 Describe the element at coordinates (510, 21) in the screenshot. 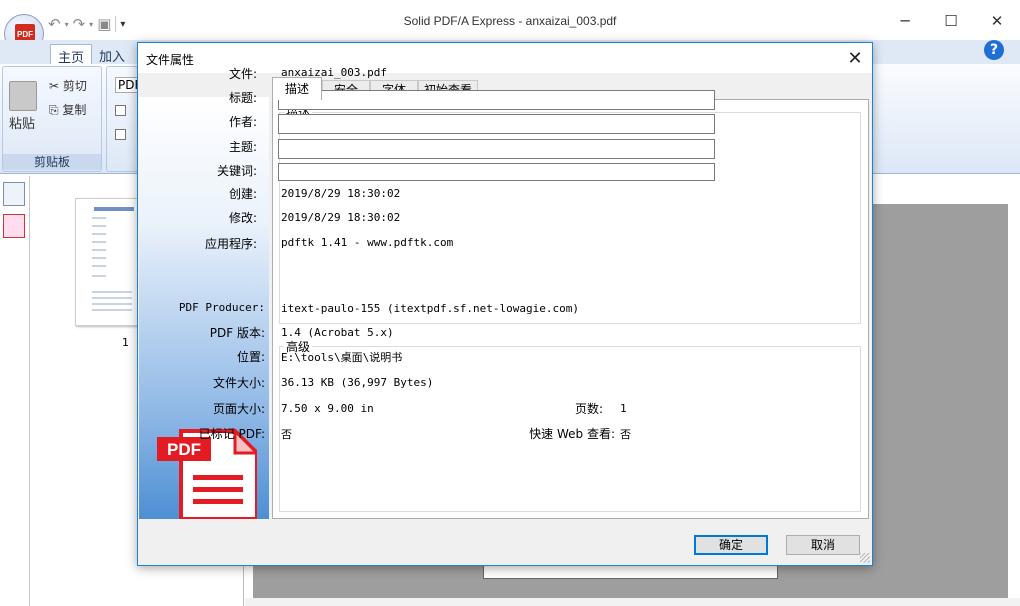

I see `window-title: Solid PDF/A Express - anxaizai_003.pdf` at that location.